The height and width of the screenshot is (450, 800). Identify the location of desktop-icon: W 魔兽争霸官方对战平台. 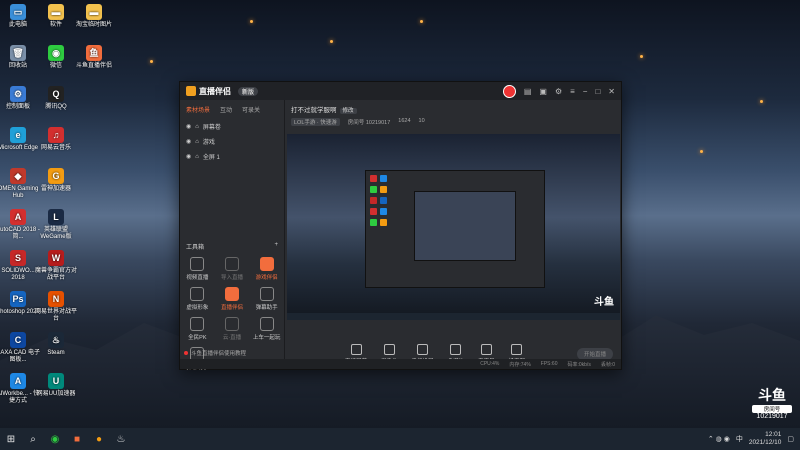
(56, 266).